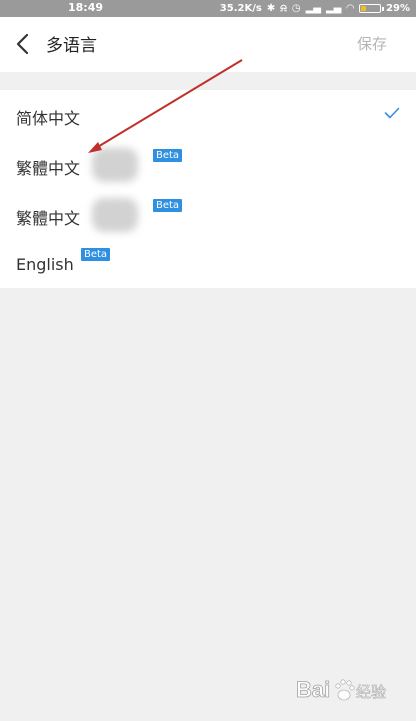  Describe the element at coordinates (271, 8) in the screenshot. I see `bluetooth-icon: ✱` at that location.